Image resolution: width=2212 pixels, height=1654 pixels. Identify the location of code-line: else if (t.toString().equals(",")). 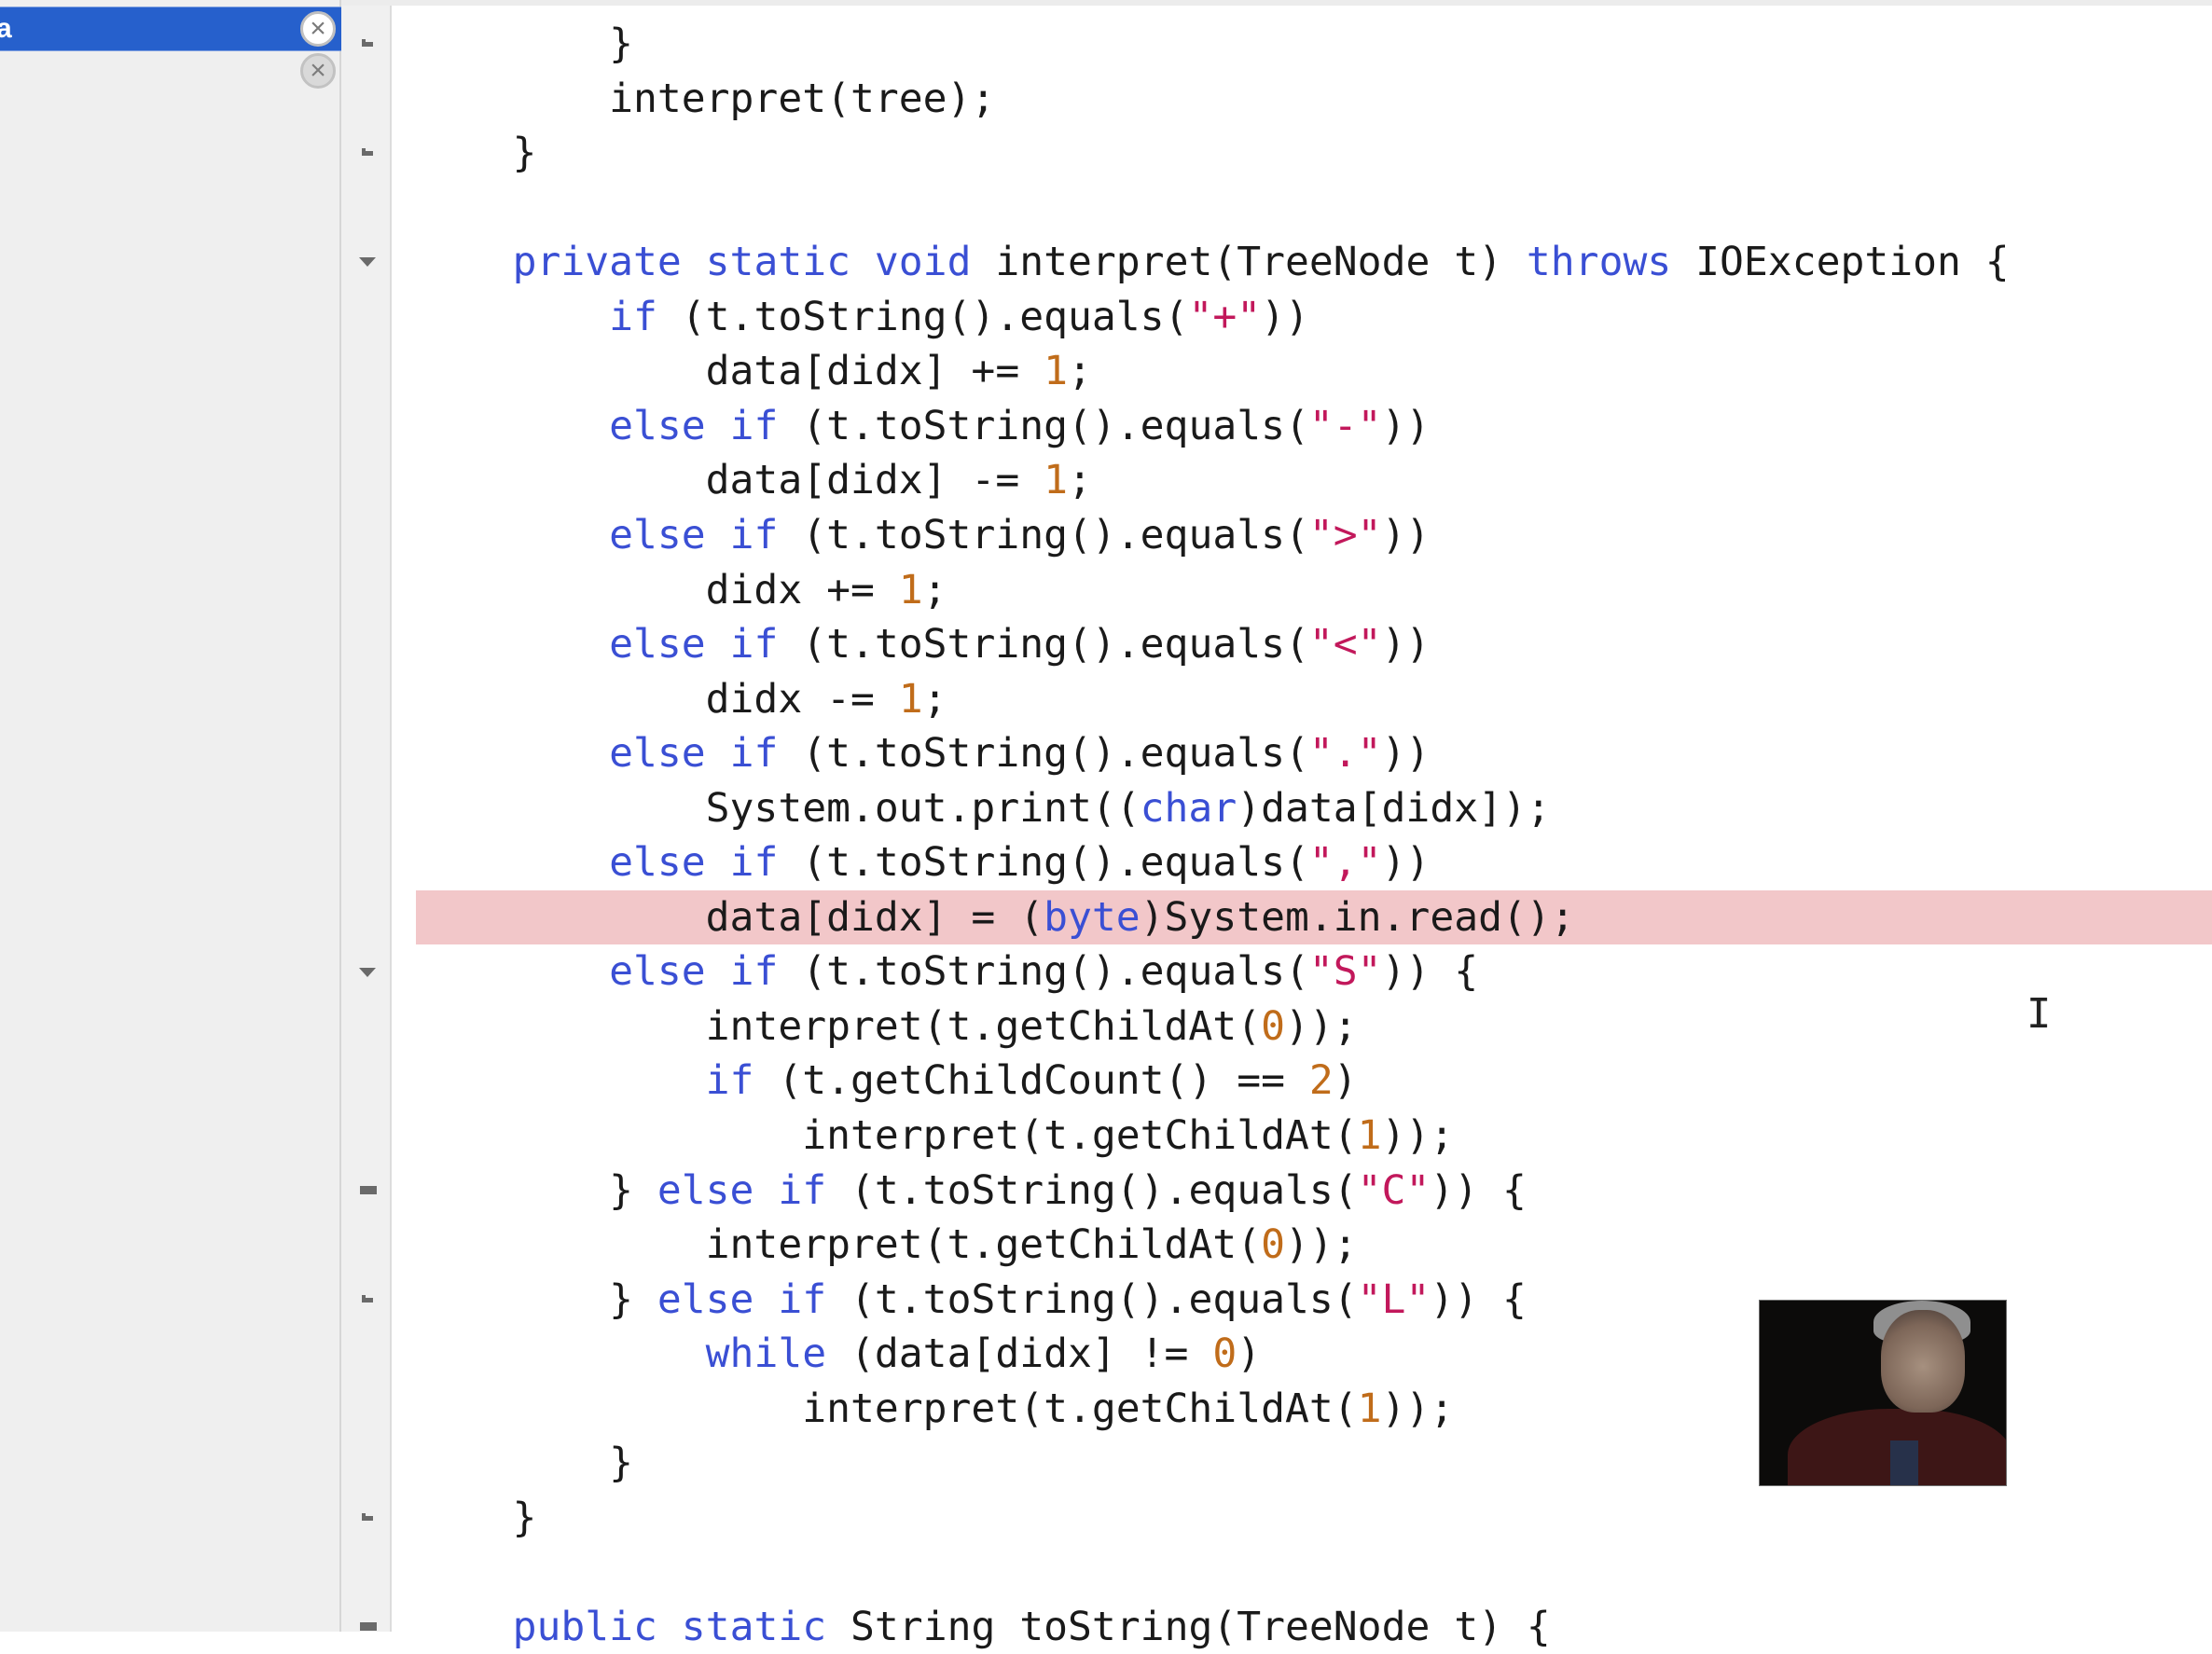
(1302, 863).